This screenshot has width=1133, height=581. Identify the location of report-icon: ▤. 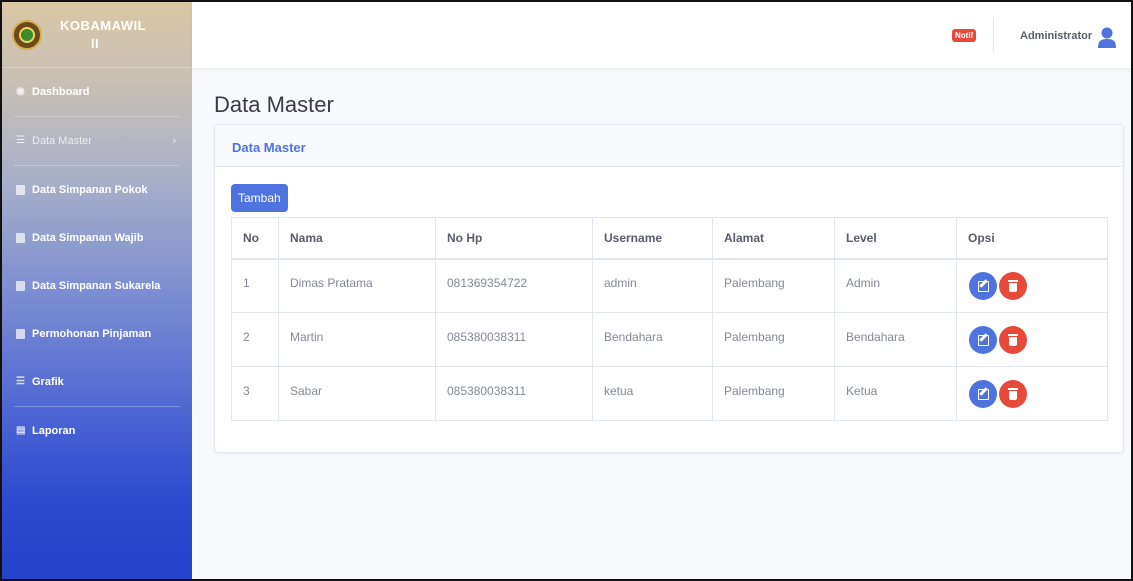
(21, 430).